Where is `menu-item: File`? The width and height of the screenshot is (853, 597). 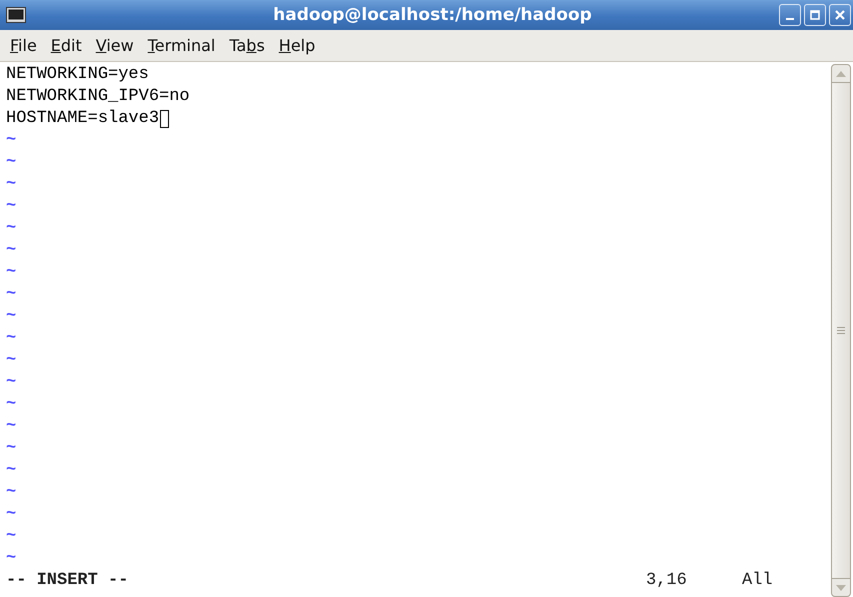 menu-item: File is located at coordinates (23, 45).